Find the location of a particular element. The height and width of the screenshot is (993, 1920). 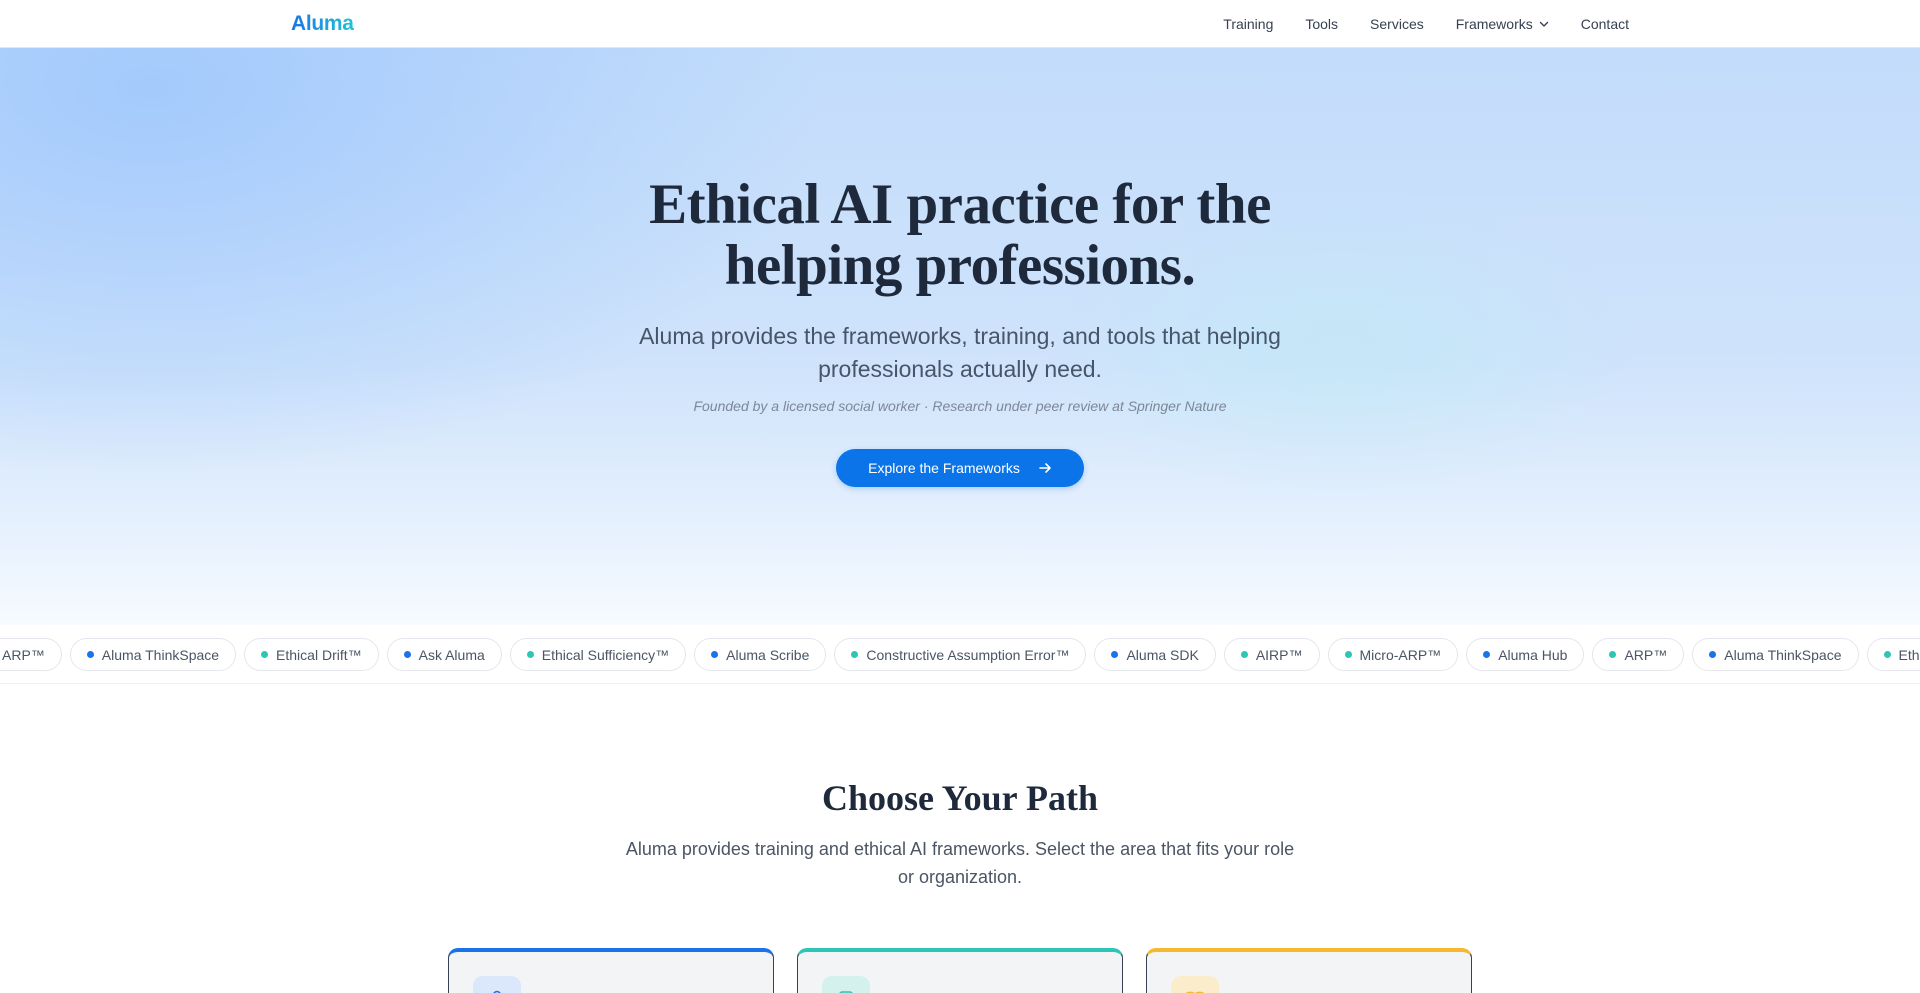

nav-link-frameworks-label: Frameworks is located at coordinates (1494, 24).